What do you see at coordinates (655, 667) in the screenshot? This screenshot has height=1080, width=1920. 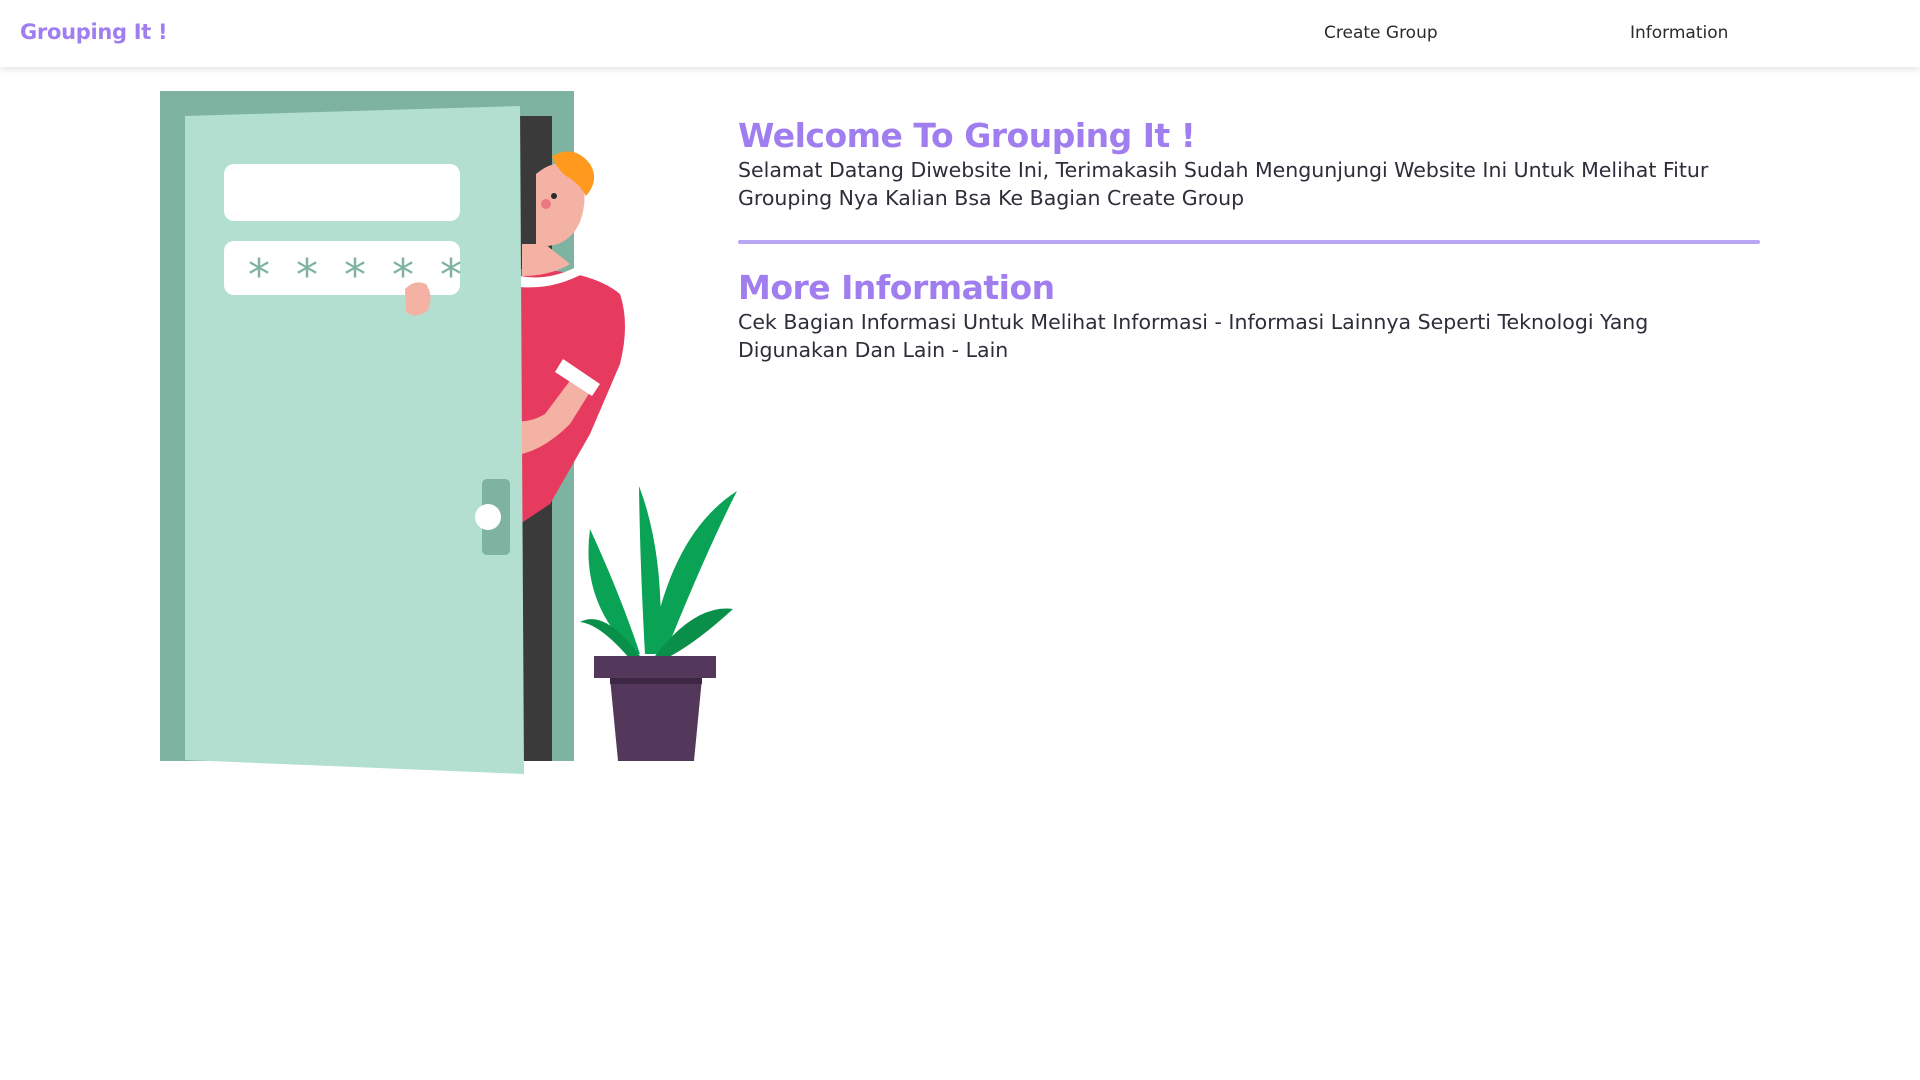 I see `plant-pot-rim` at bounding box center [655, 667].